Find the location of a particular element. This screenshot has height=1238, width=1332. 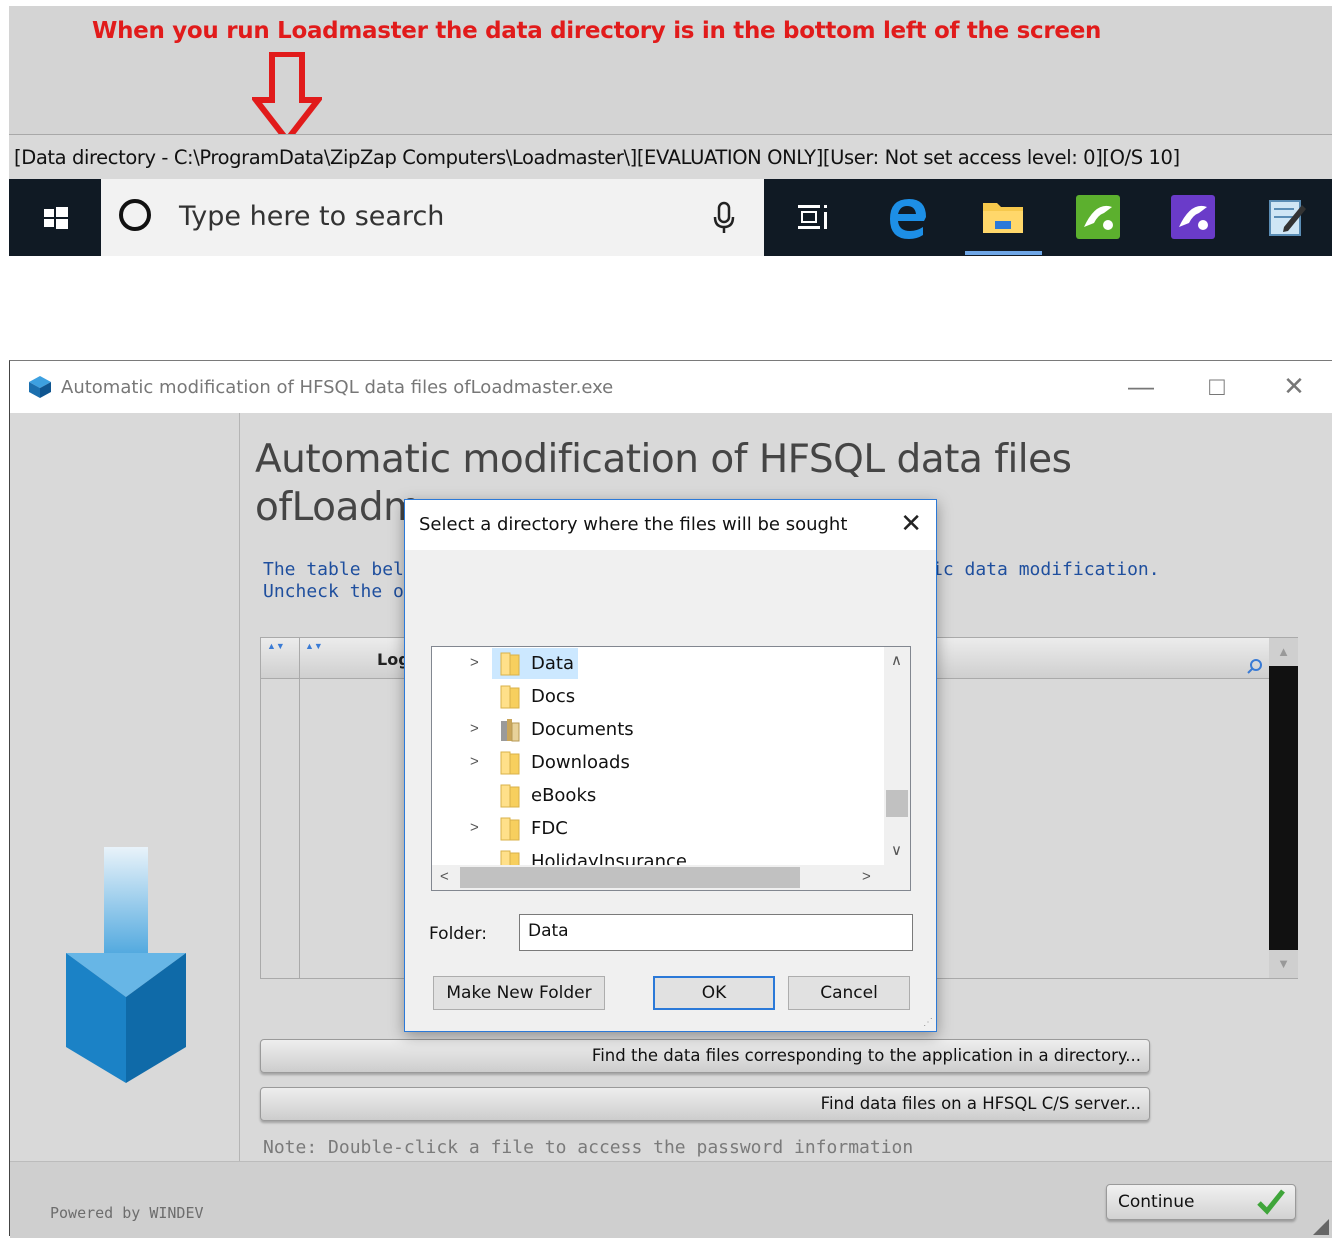

windows-start-icon is located at coordinates (56, 218).